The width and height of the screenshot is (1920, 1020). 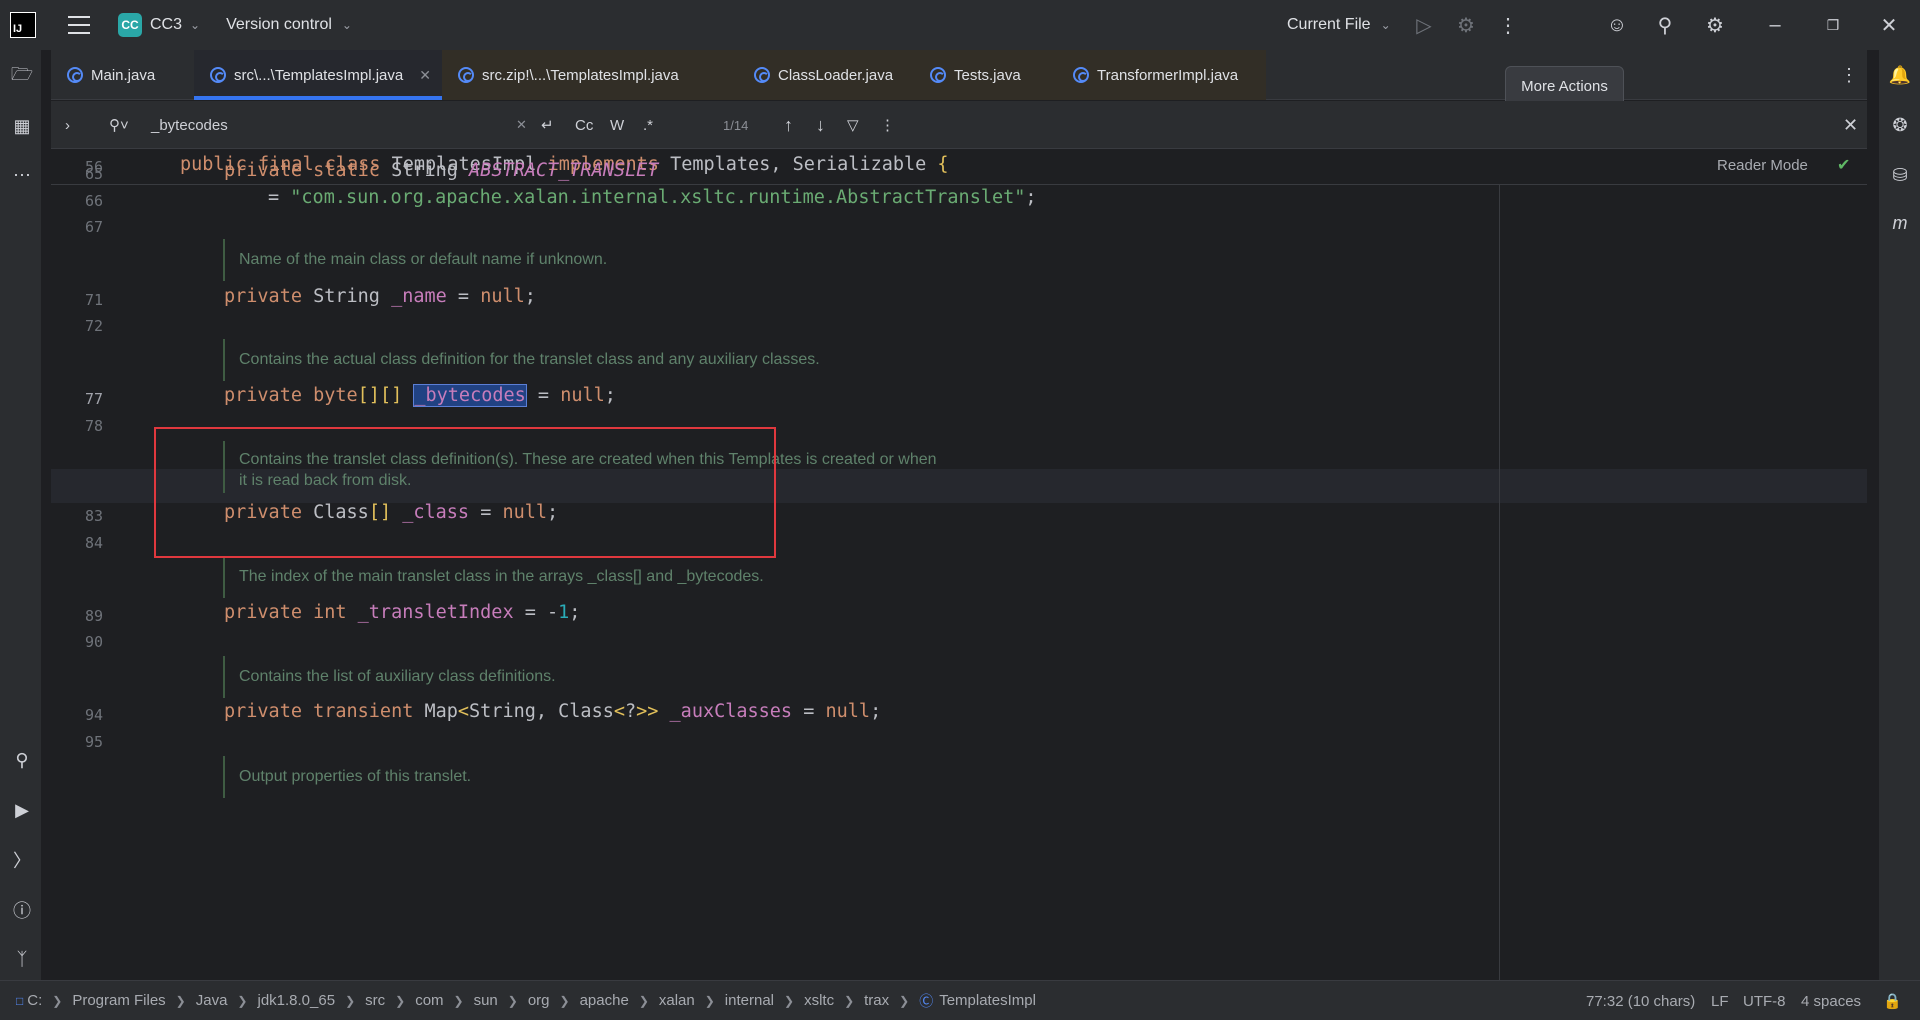 I want to click on project-badge: CC, so click(x=130, y=25).